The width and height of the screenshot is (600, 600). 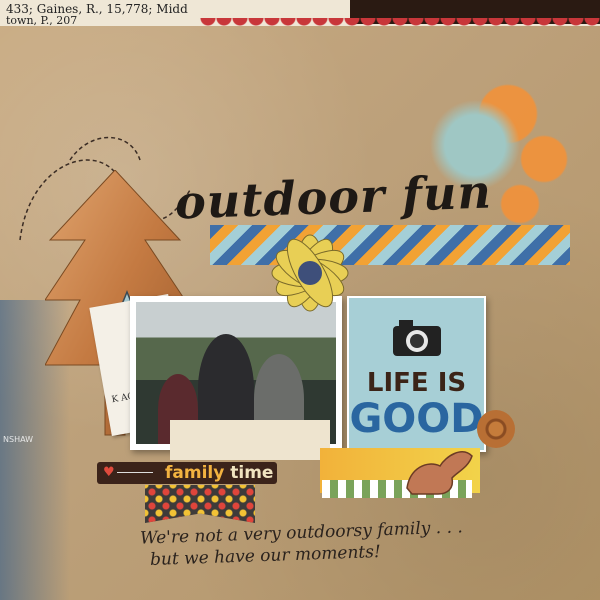 I want to click on wood-button, so click(x=496, y=429).